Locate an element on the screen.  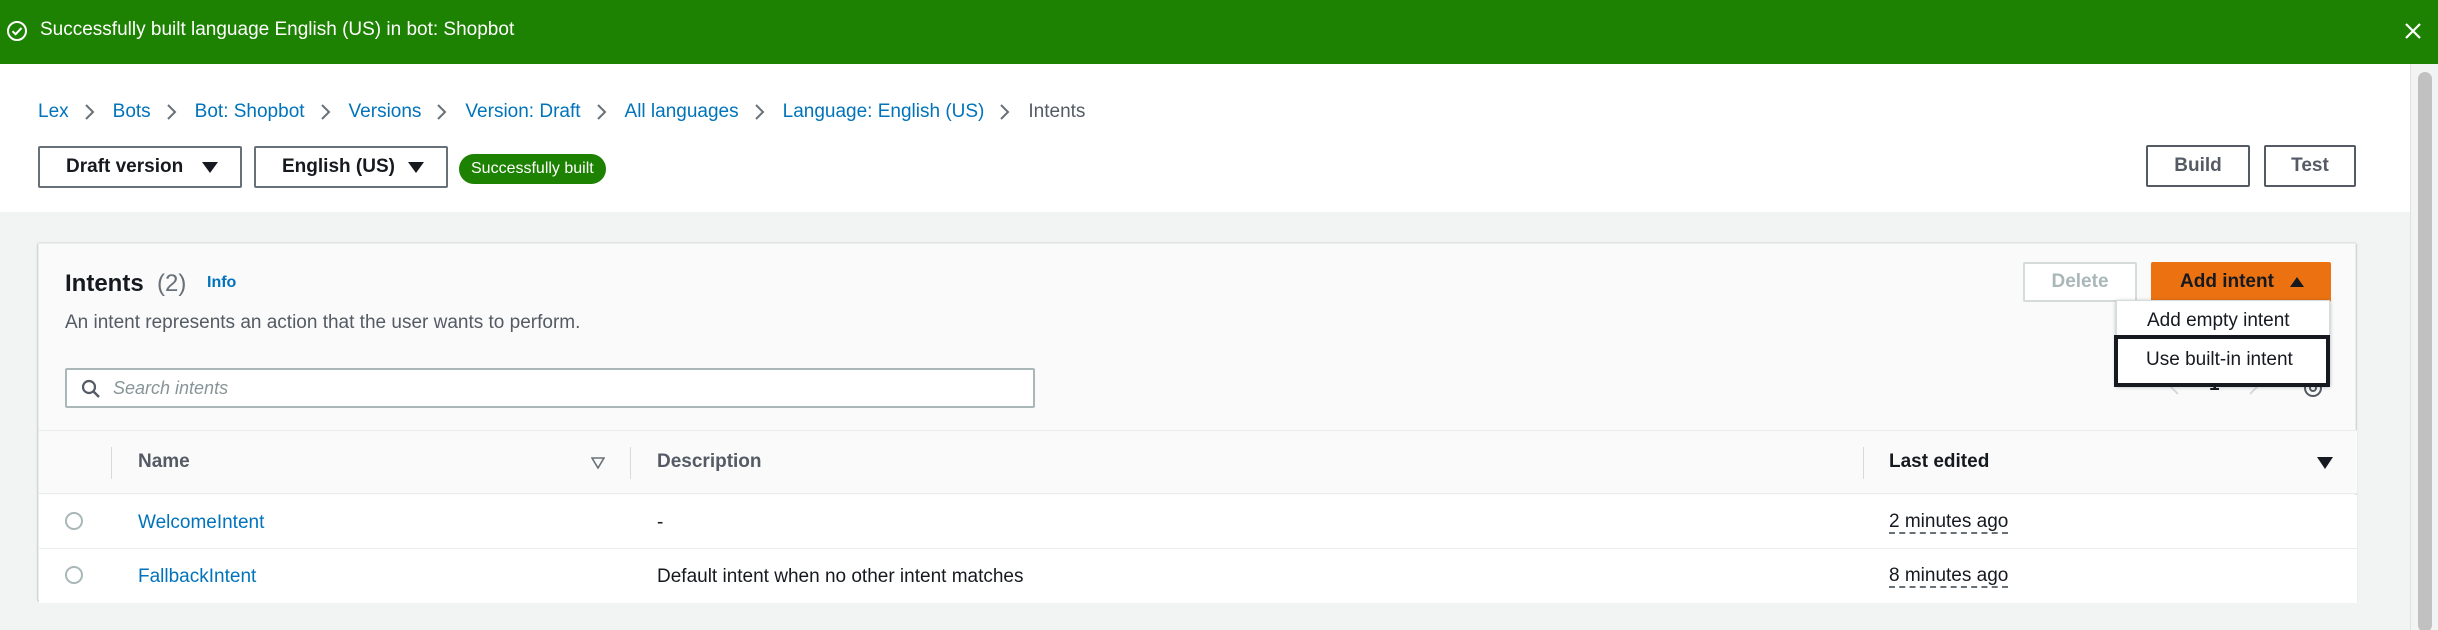
breadcrumb-intents: Intents is located at coordinates (1057, 111).